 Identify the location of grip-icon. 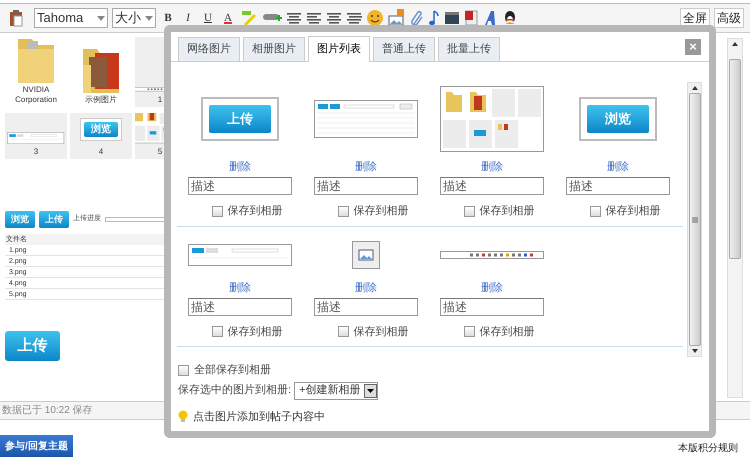
(695, 219).